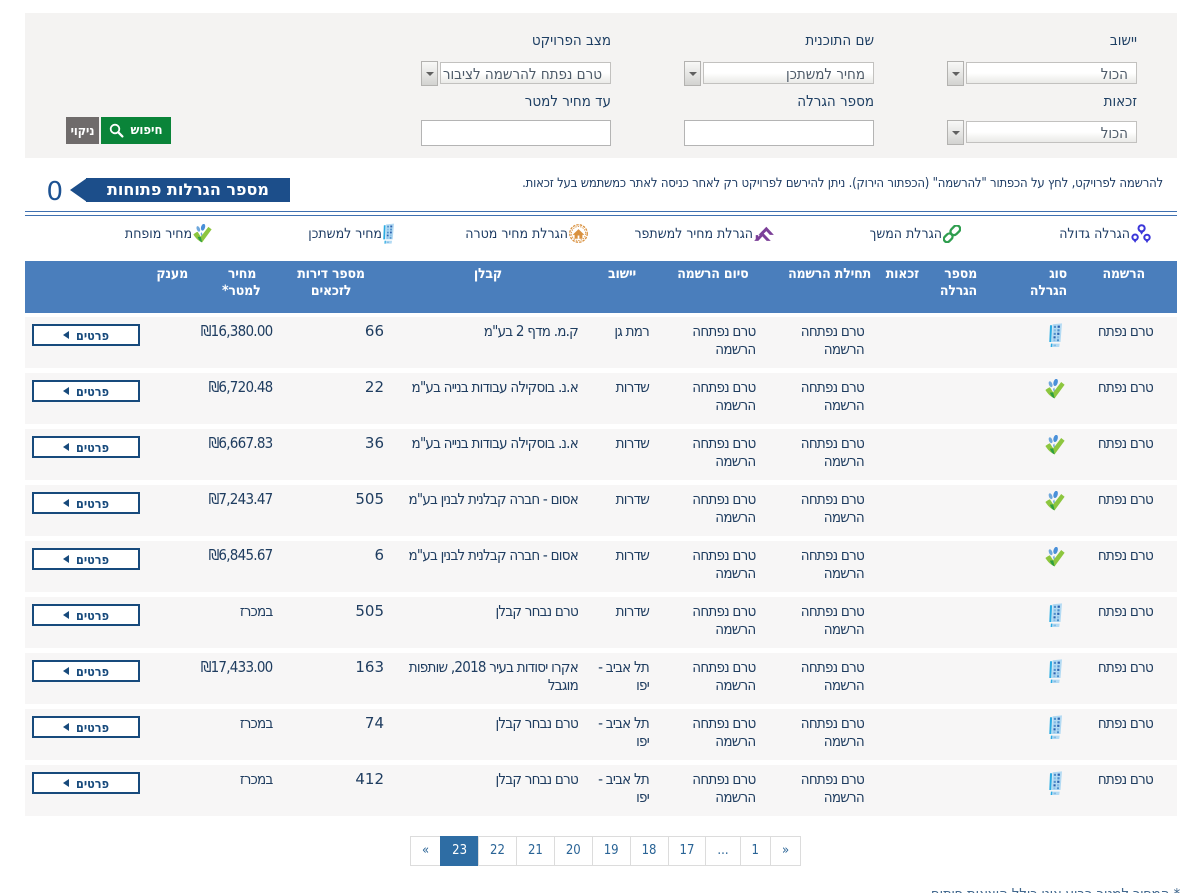  I want to click on divider, so click(601, 213).